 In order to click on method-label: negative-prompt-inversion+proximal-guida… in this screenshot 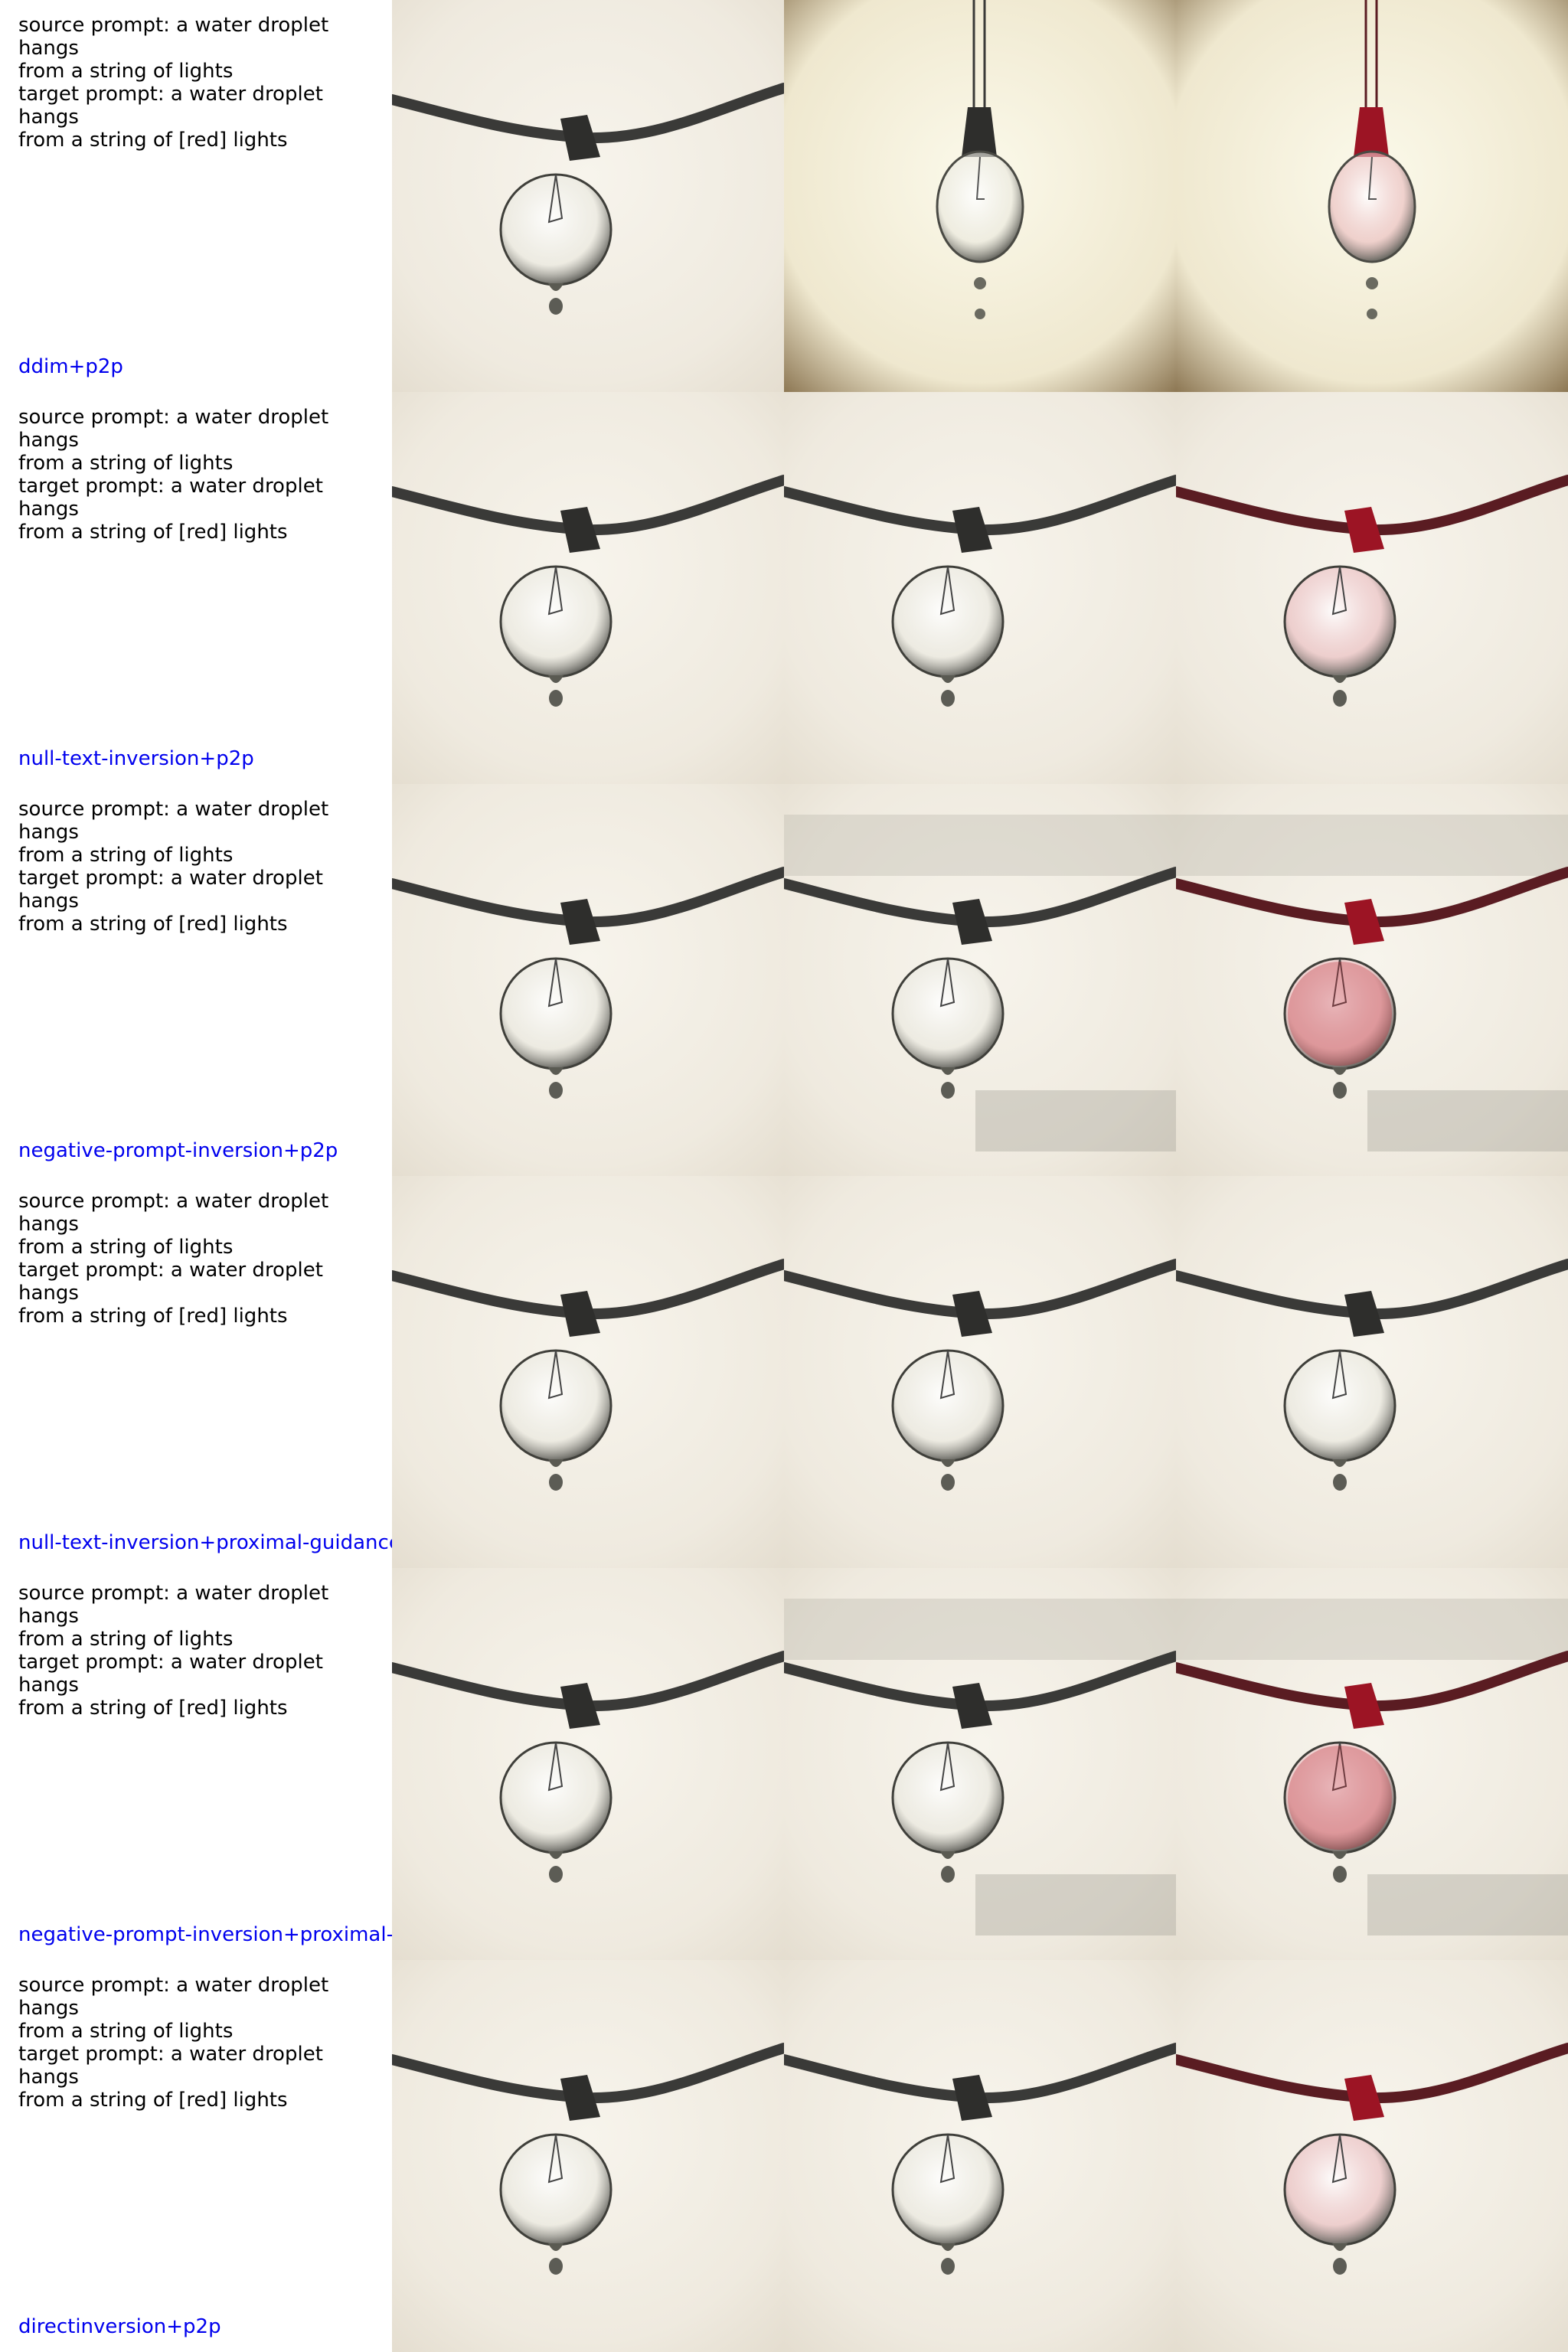, I will do `click(205, 1934)`.